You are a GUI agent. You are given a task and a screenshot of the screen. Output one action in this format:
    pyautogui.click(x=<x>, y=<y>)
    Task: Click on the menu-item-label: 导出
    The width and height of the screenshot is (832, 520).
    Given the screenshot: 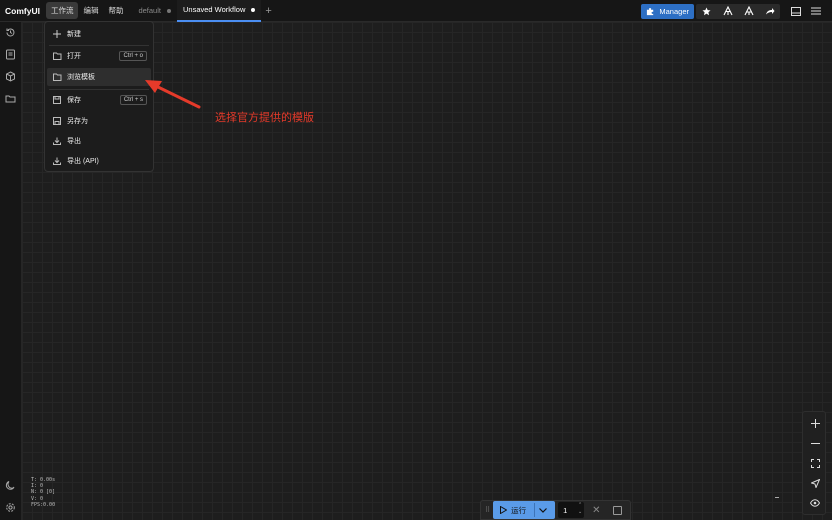 What is the action you would take?
    pyautogui.click(x=74, y=141)
    